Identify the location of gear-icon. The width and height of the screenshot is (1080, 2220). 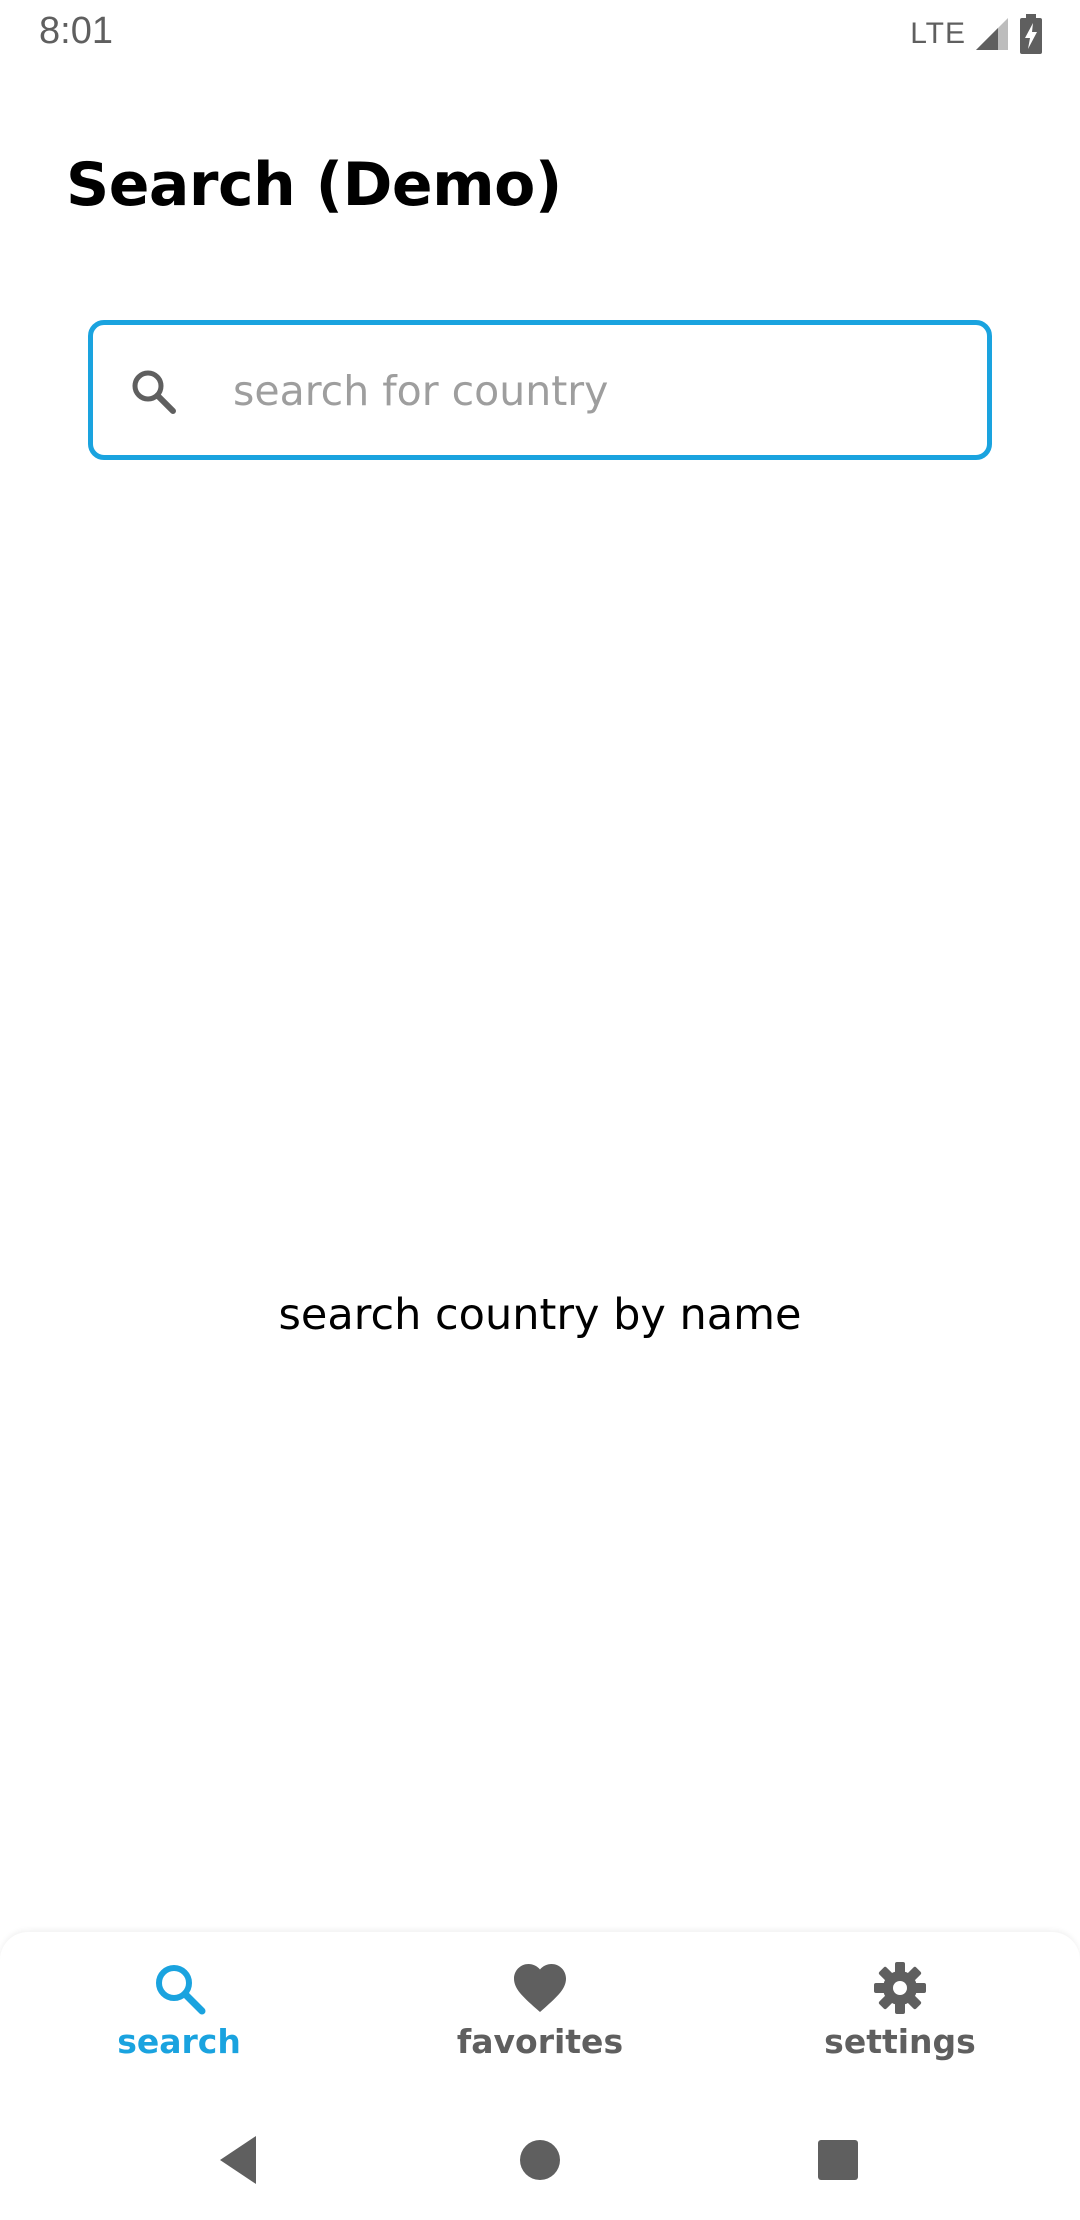
(900, 1988).